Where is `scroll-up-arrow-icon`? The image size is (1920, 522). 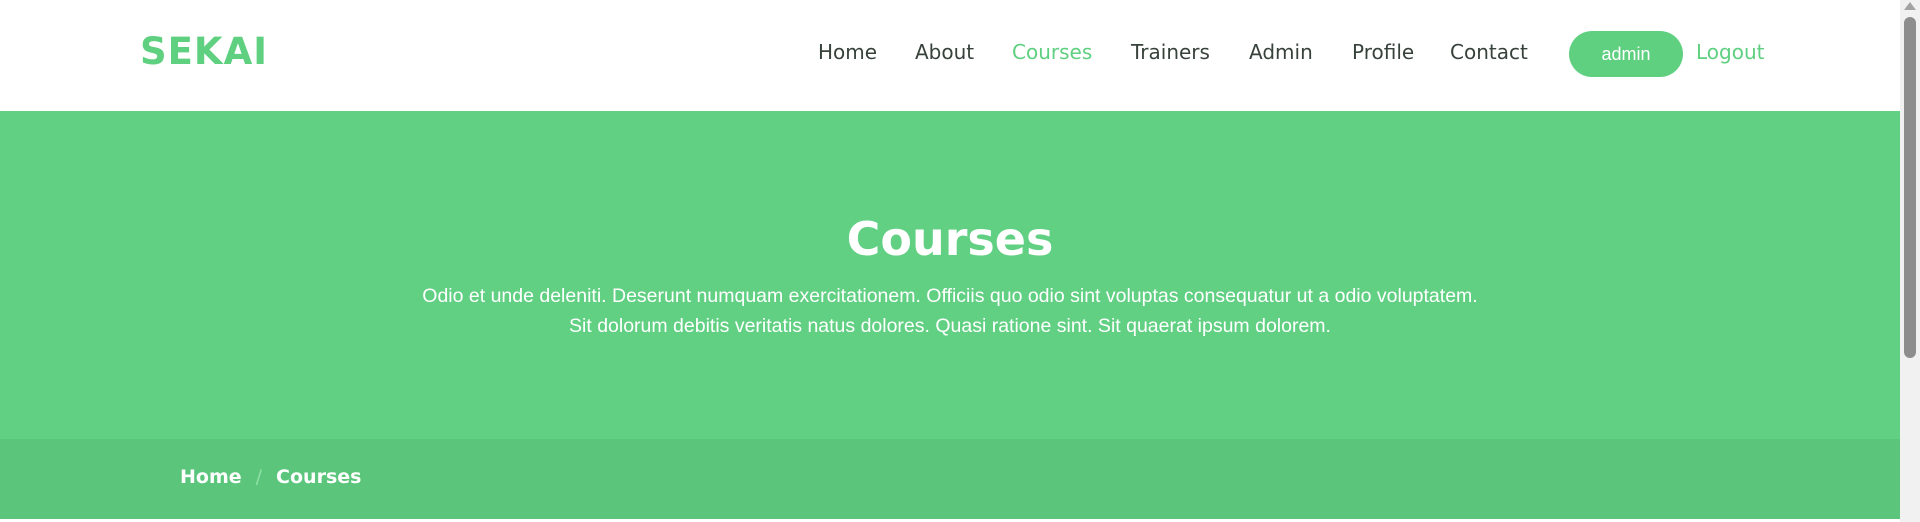 scroll-up-arrow-icon is located at coordinates (1910, 6).